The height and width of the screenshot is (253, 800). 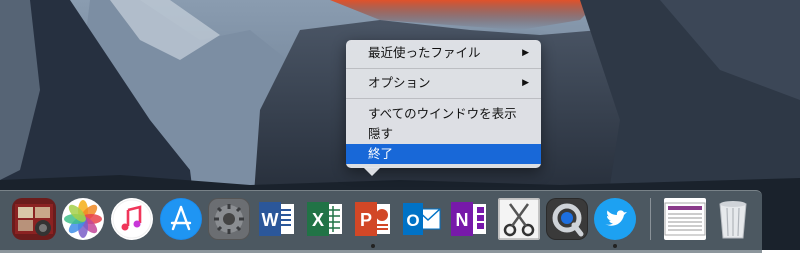 What do you see at coordinates (132, 219) in the screenshot?
I see `itunes-icon` at bounding box center [132, 219].